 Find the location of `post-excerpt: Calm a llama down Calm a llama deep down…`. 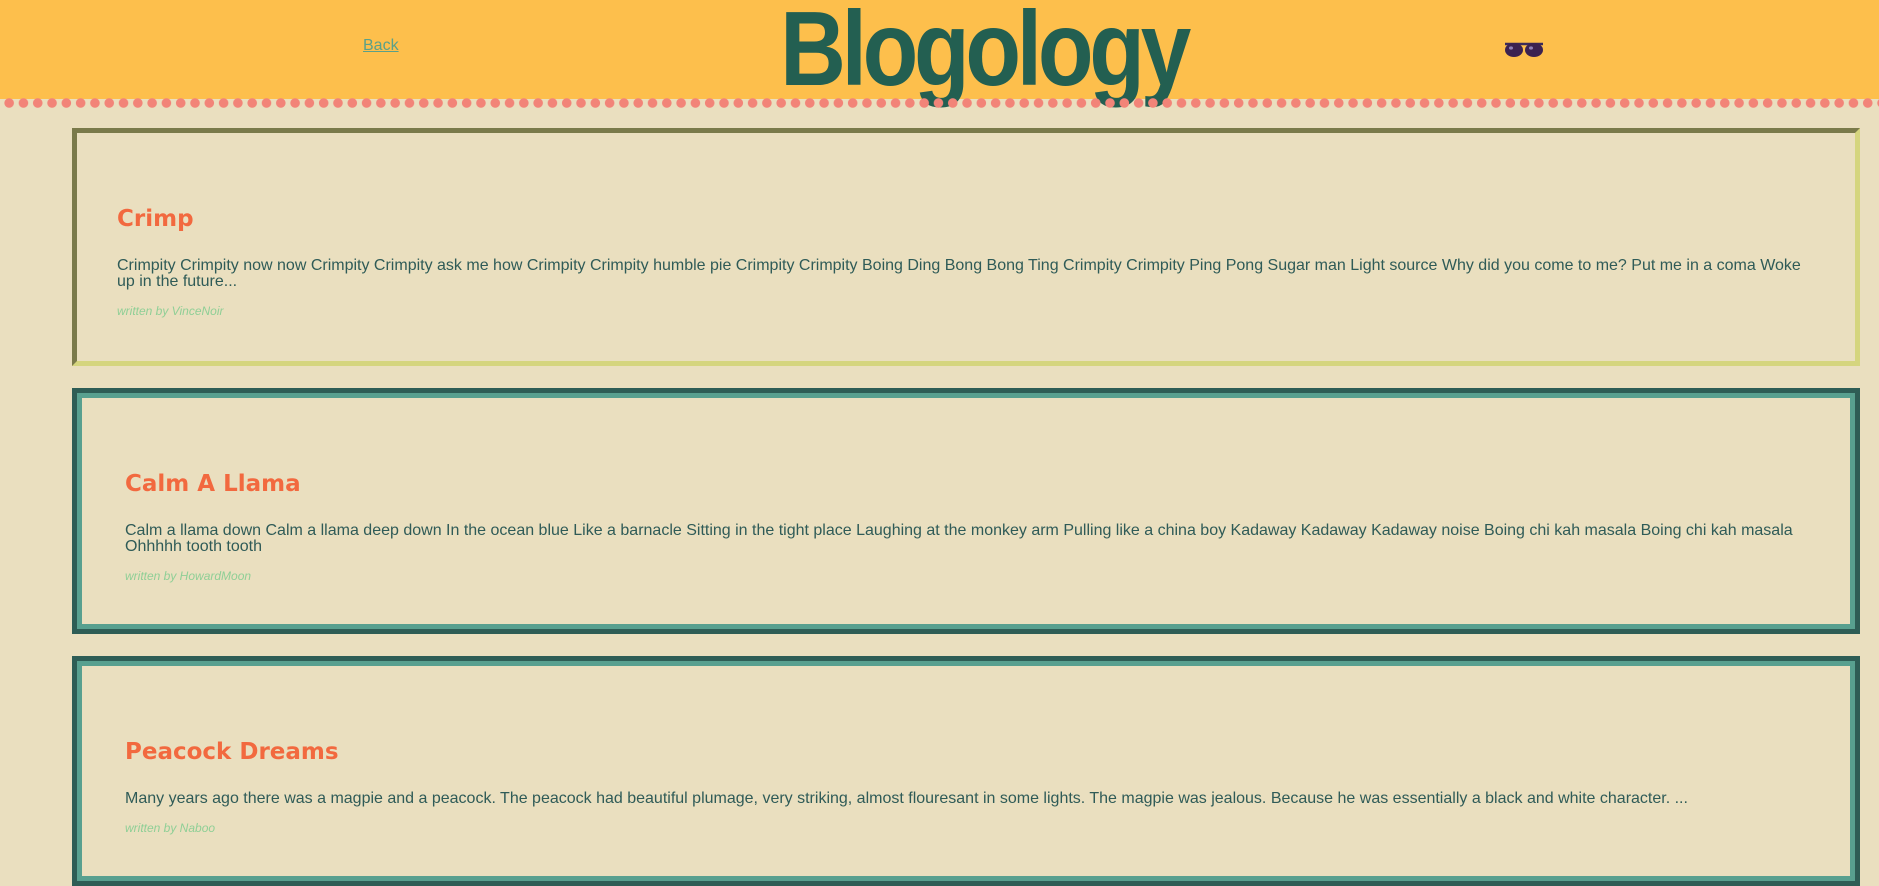

post-excerpt: Calm a llama down Calm a llama deep down… is located at coordinates (959, 538).